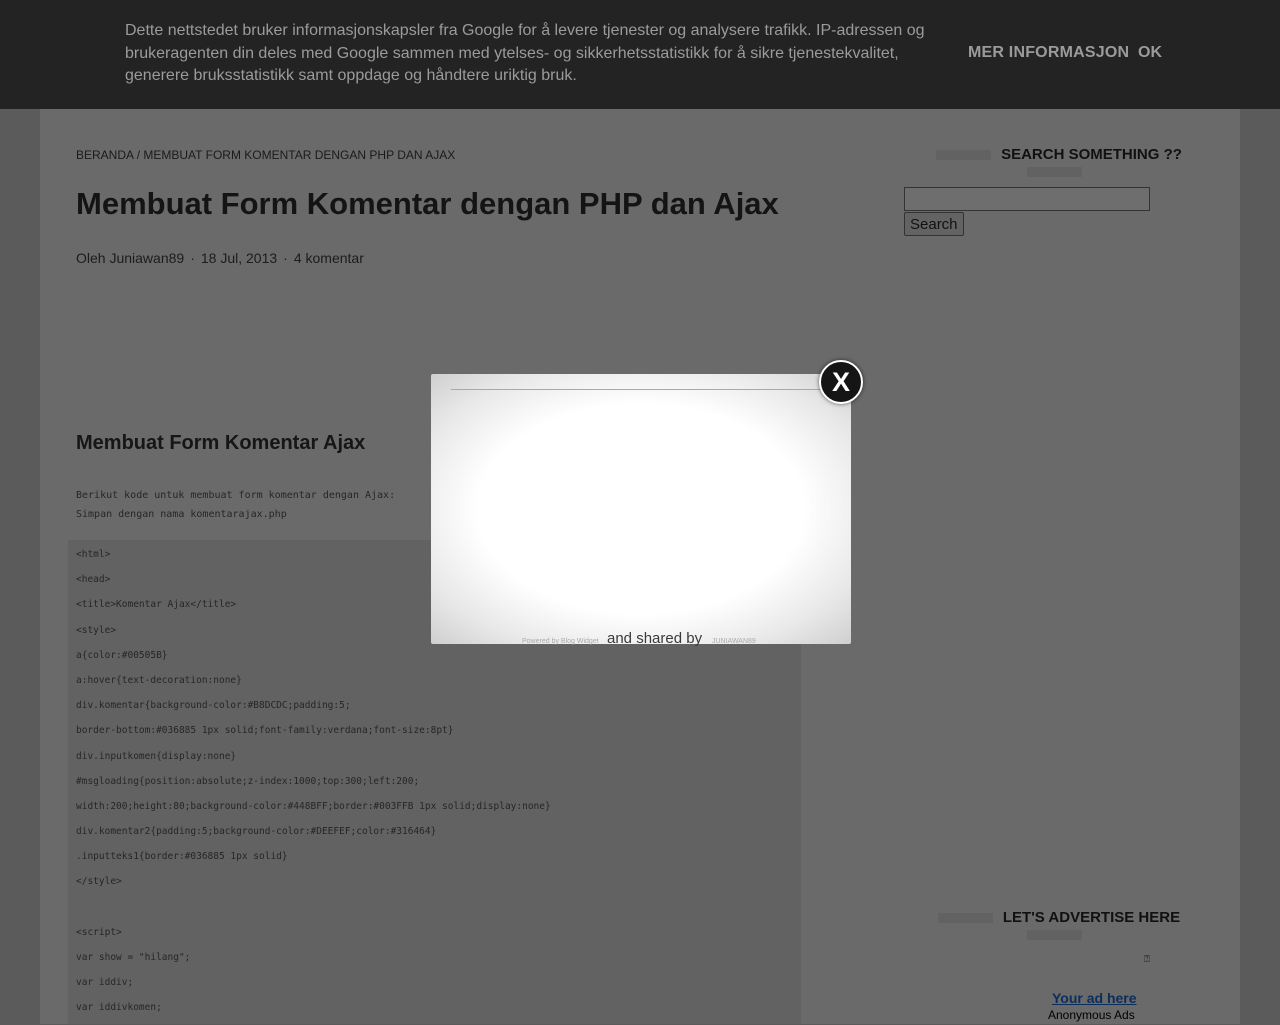  Describe the element at coordinates (560, 641) in the screenshot. I see `modal-powered-by: Powered by Blog Widget` at that location.